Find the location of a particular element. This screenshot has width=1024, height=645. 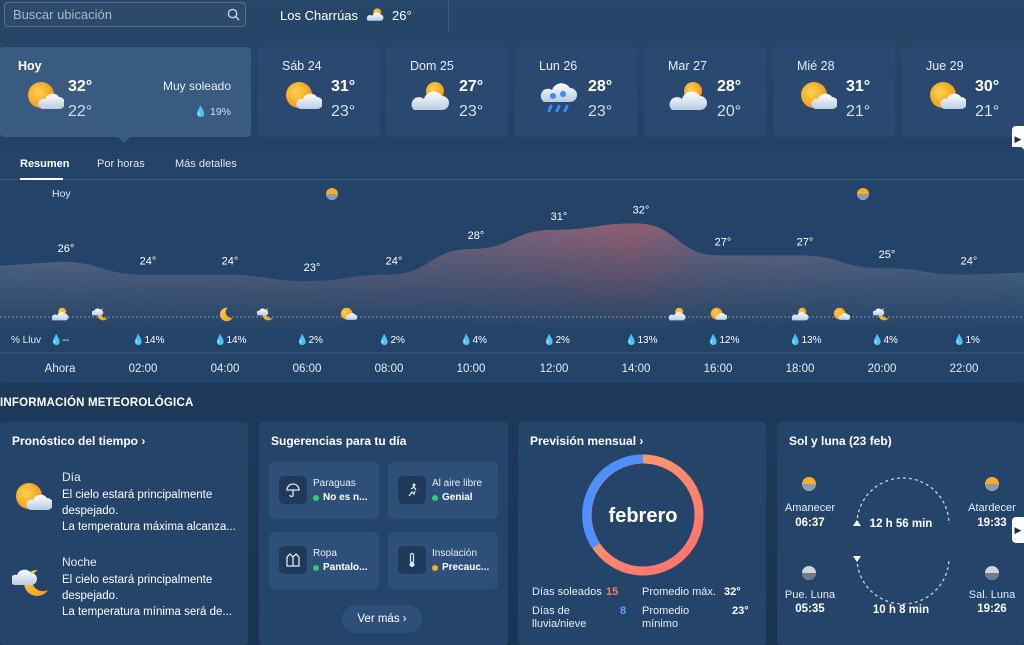

tab-summary: Resumen is located at coordinates (45, 164).